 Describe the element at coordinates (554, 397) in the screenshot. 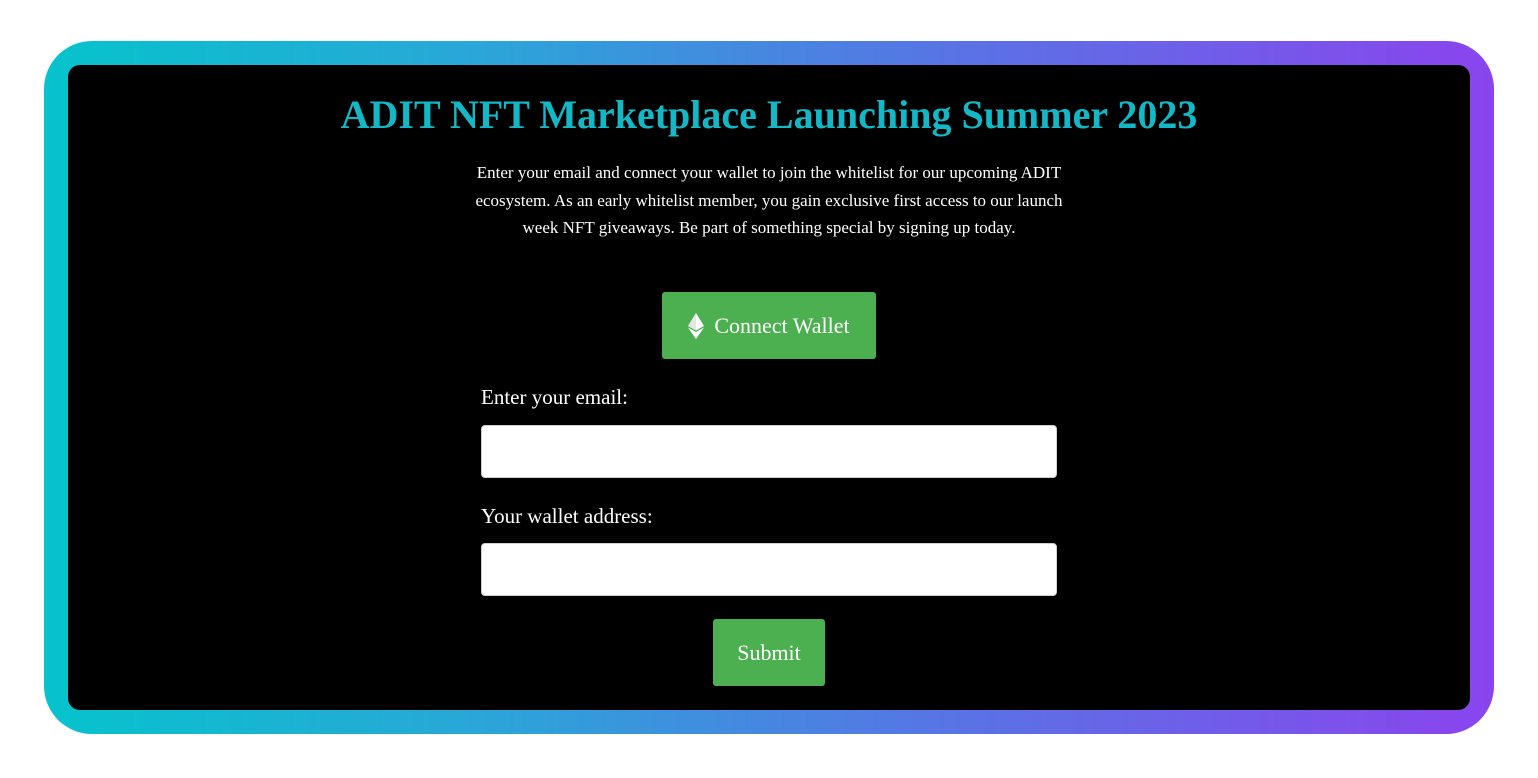

I see `email-label: Enter your email:` at that location.